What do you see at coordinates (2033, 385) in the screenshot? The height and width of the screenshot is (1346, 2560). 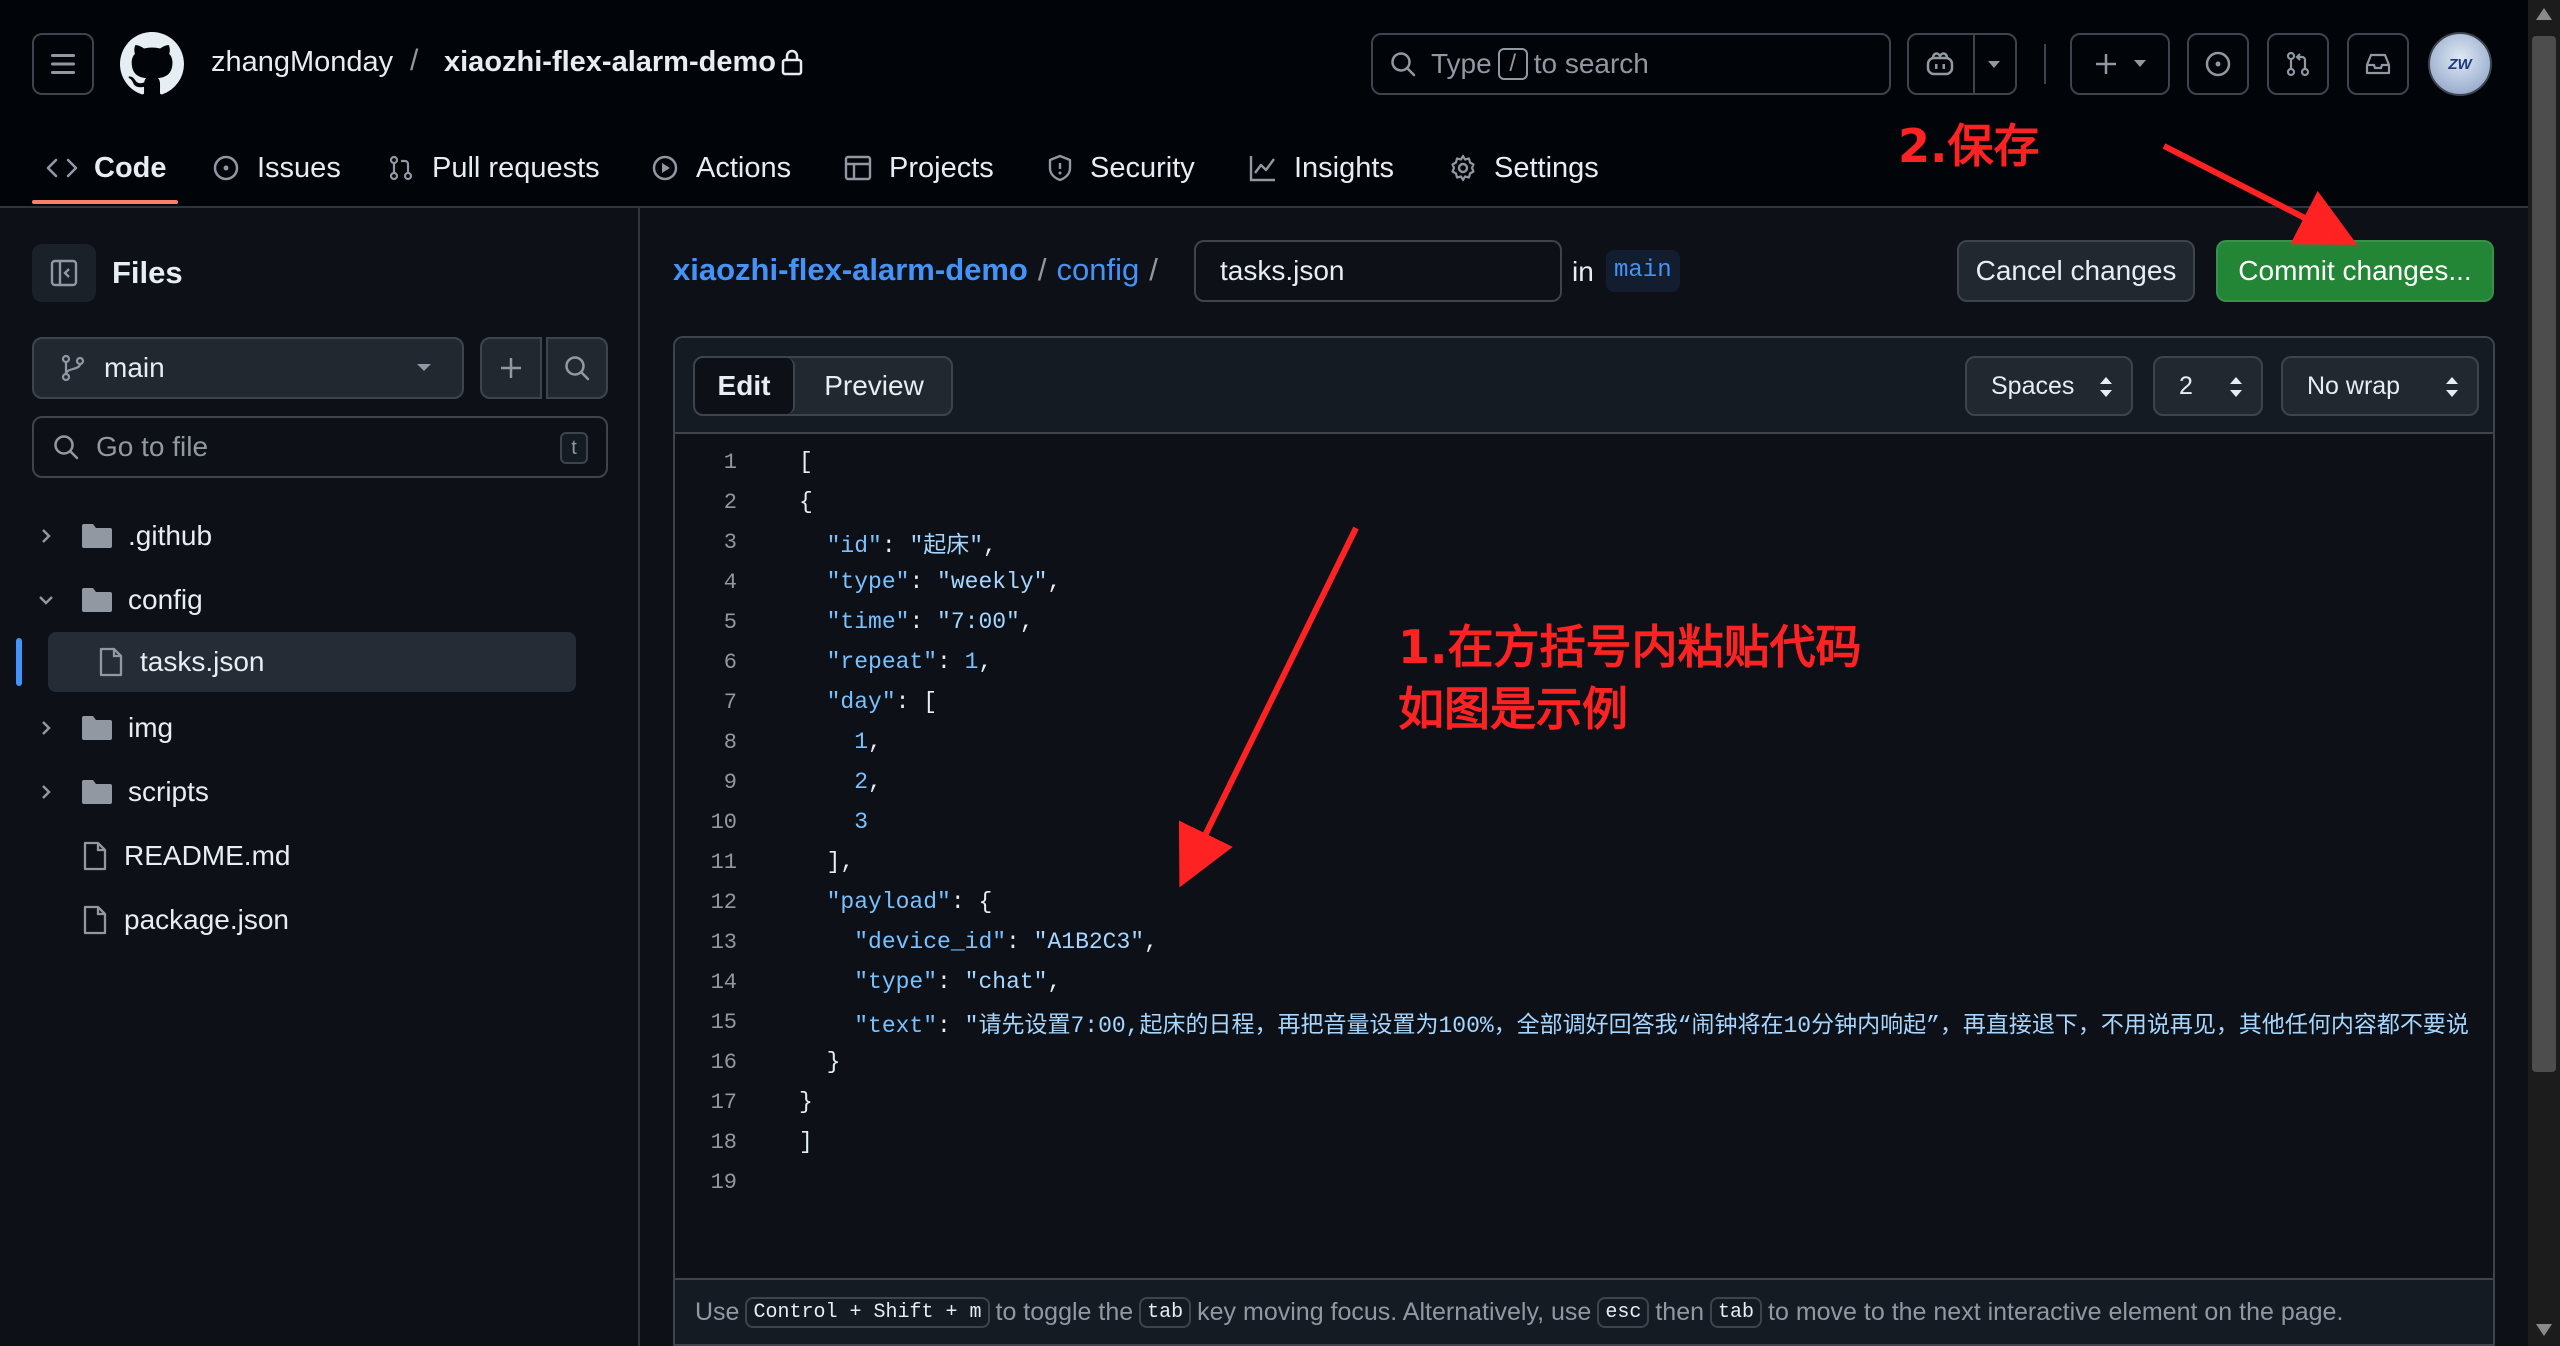 I see `indent-mode-value: Spaces` at bounding box center [2033, 385].